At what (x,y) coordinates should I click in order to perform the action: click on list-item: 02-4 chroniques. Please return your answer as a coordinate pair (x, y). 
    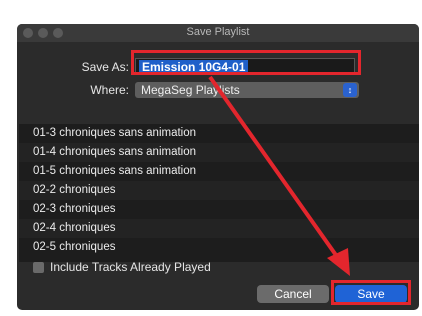
    Looking at the image, I should click on (219, 228).